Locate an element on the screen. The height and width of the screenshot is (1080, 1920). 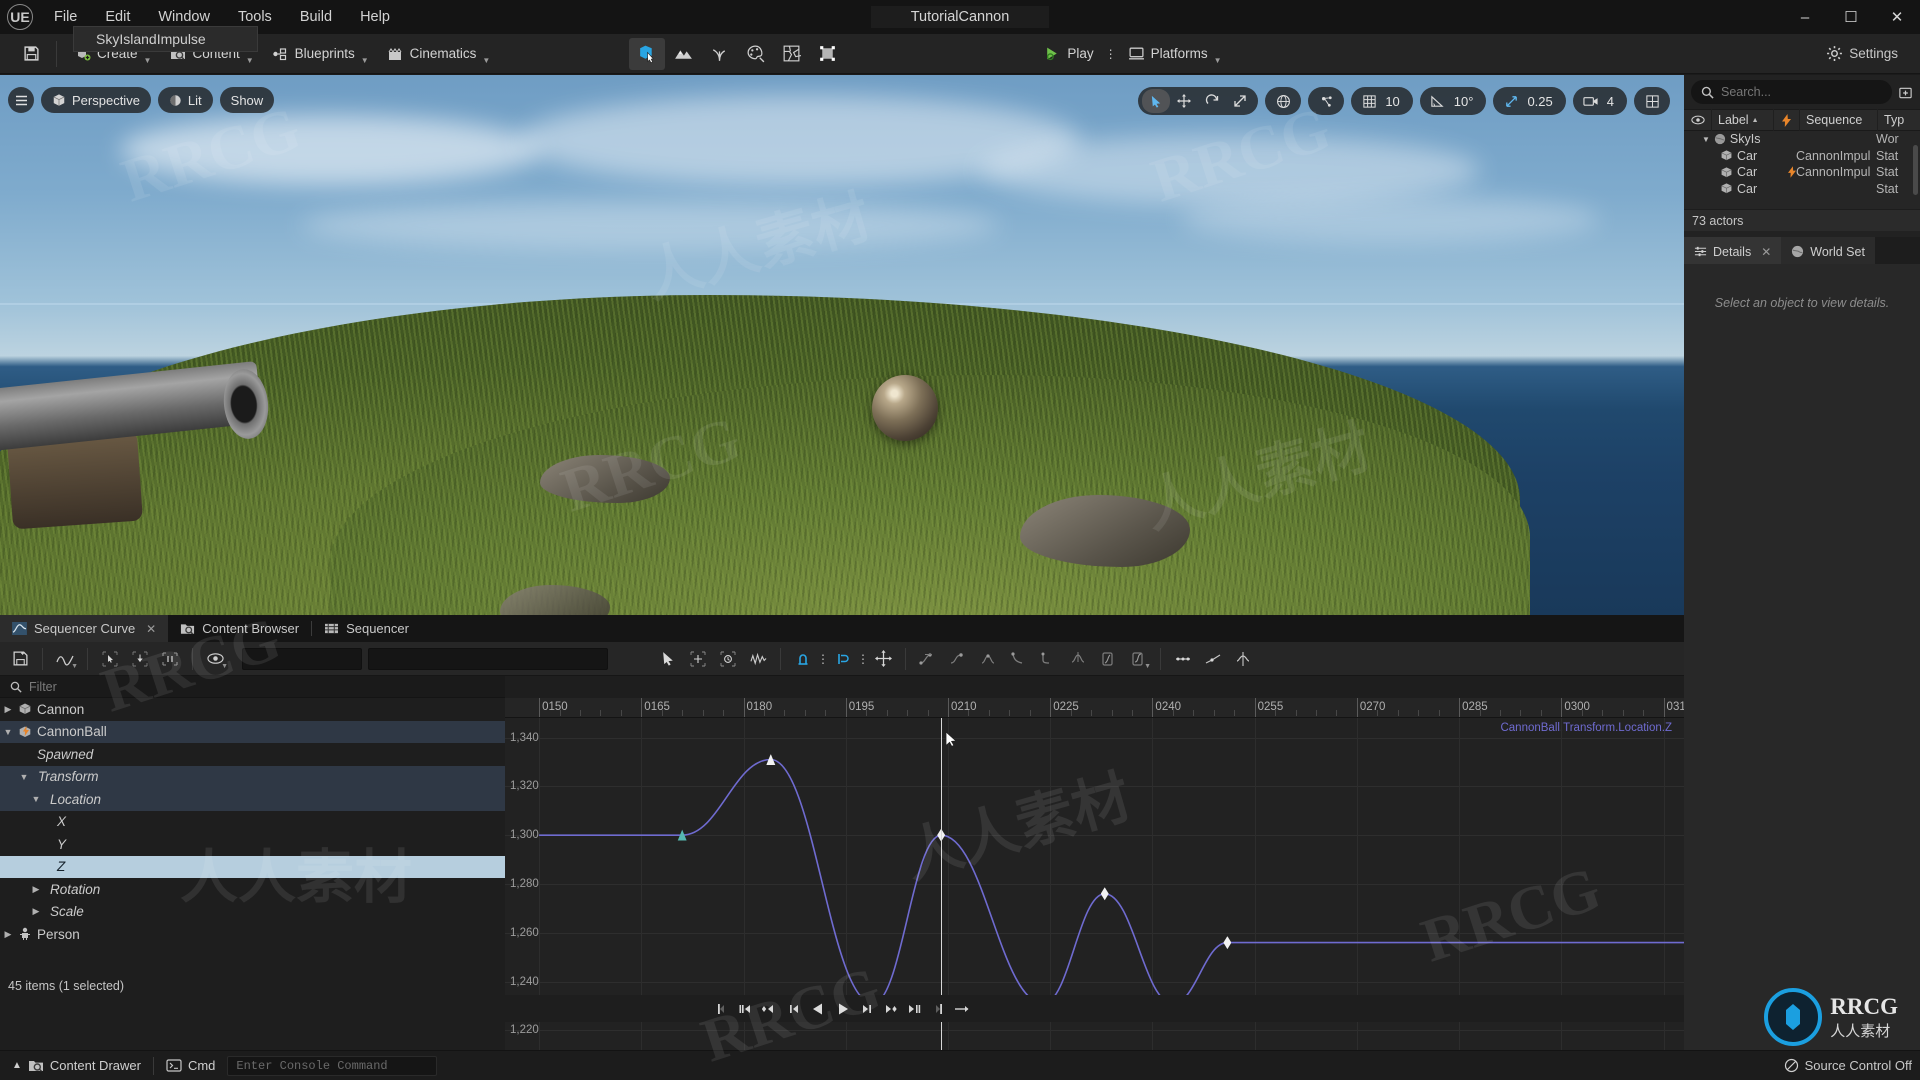
outliner-column-type: Typ is located at coordinates (1899, 120).